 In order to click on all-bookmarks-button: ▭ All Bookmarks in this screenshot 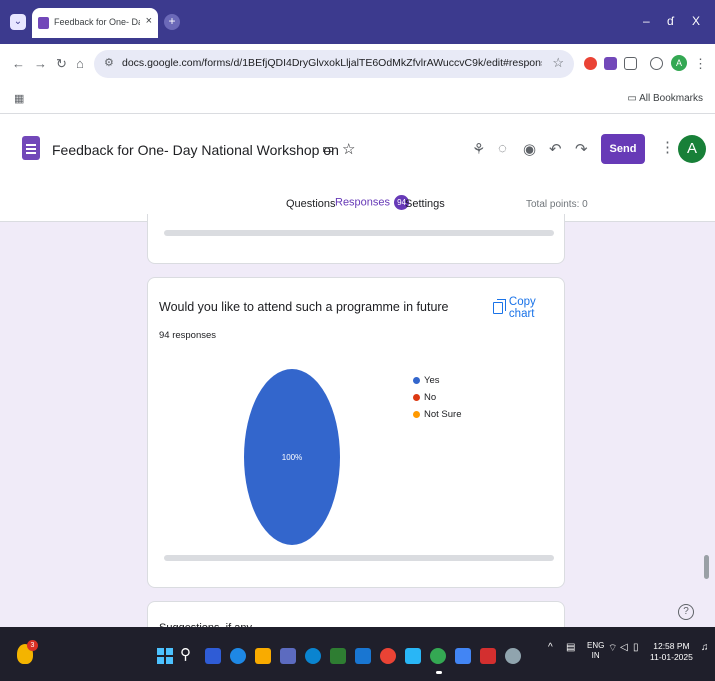, I will do `click(665, 98)`.